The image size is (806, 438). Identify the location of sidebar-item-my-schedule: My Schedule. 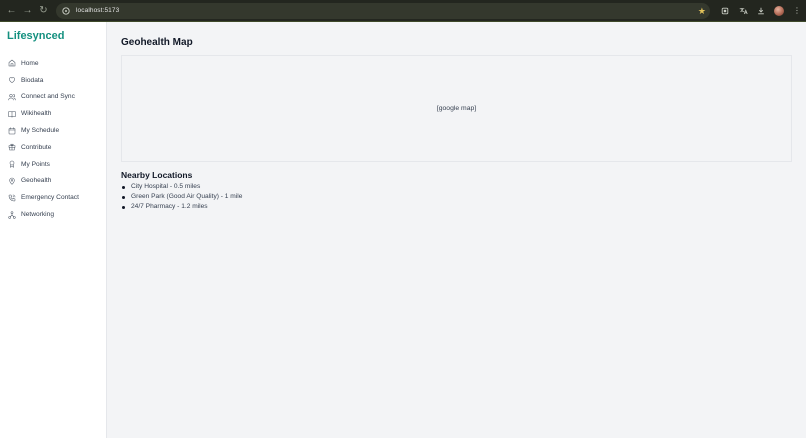
(53, 130).